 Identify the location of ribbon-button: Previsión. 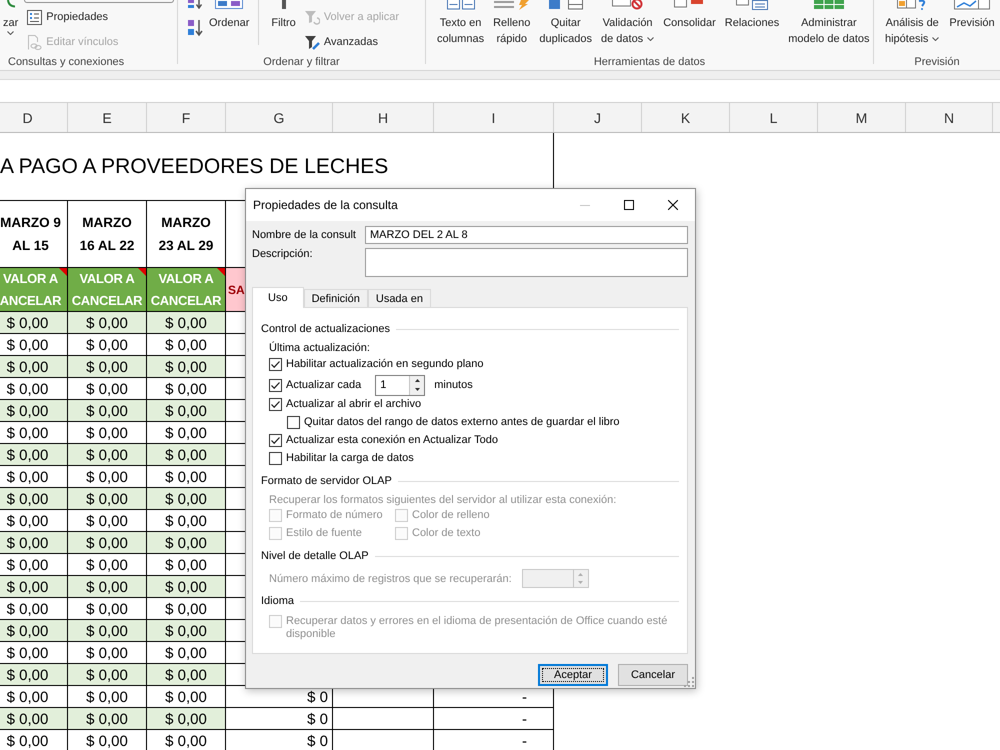
(972, 15).